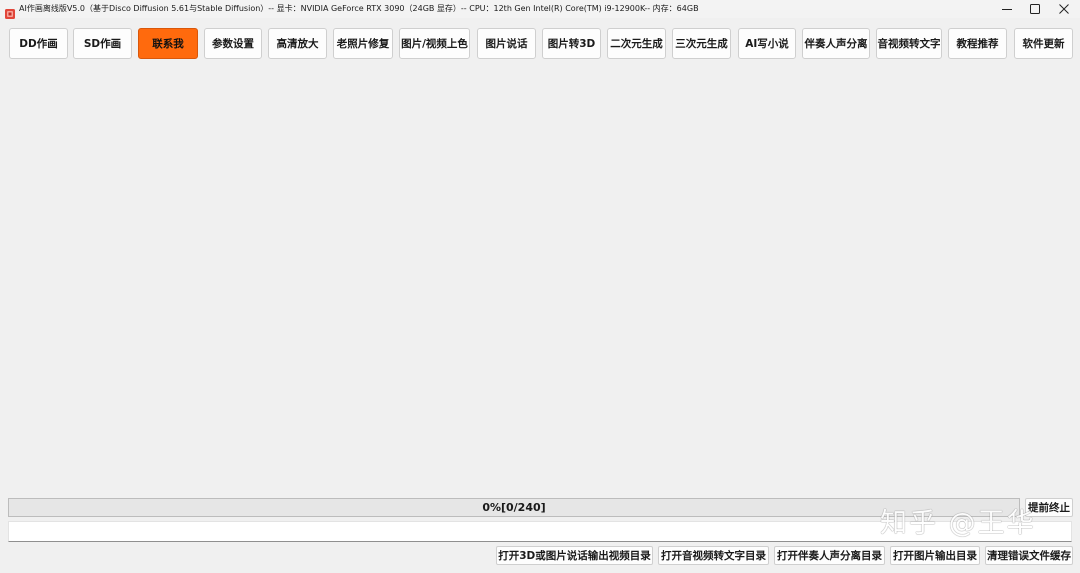 This screenshot has height=573, width=1080. What do you see at coordinates (977, 43) in the screenshot?
I see `tutorials-button: 教程推荐` at bounding box center [977, 43].